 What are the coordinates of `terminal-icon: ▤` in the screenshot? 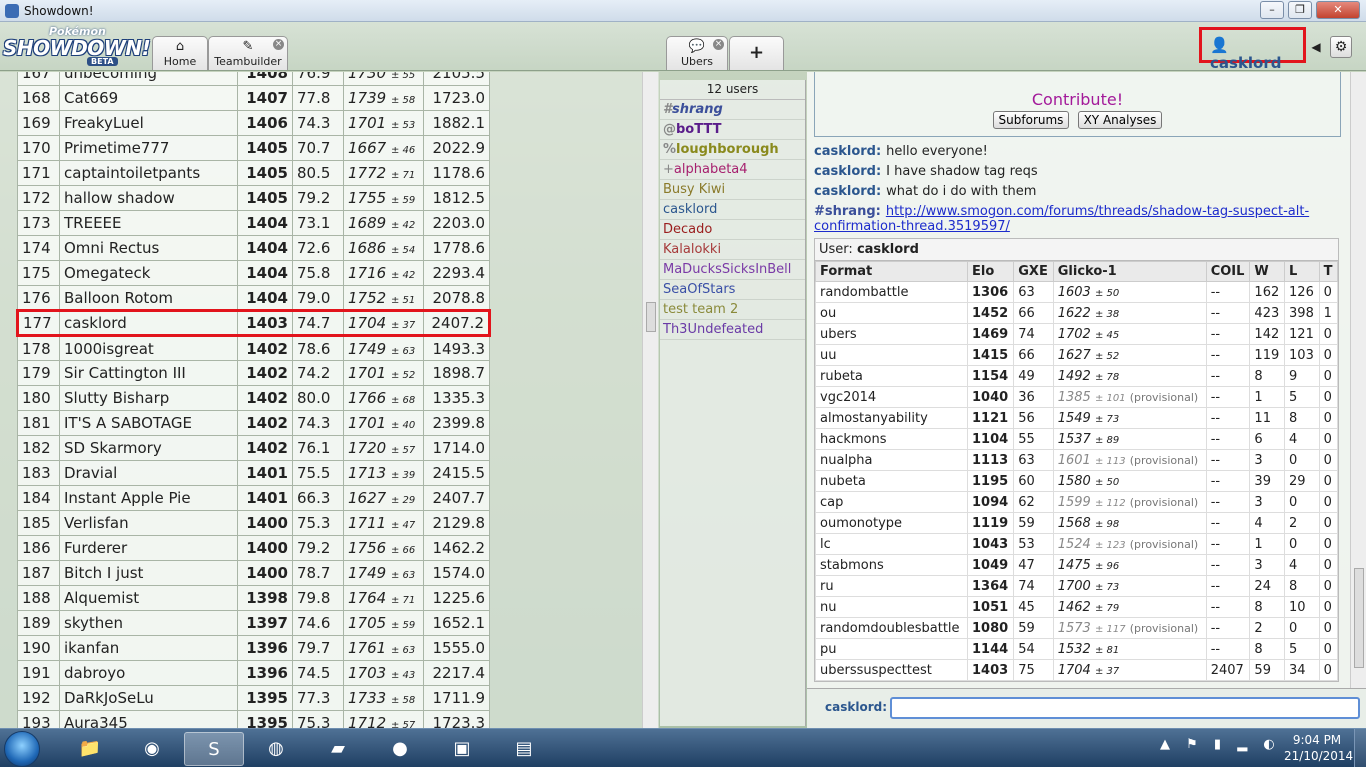 It's located at (524, 749).